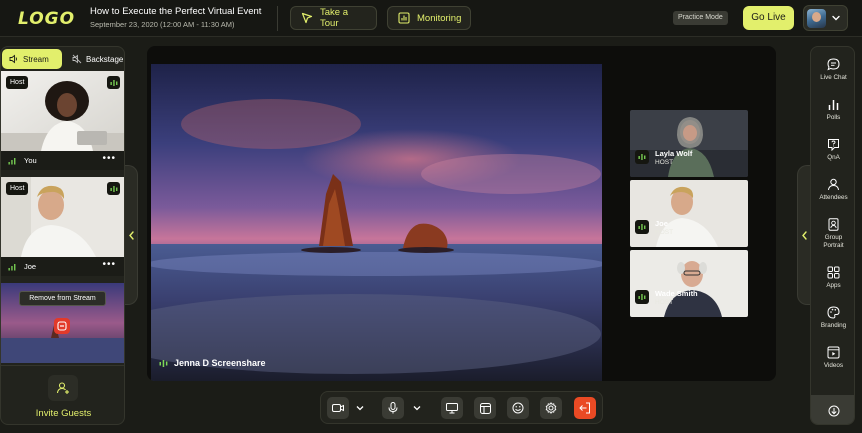 Image resolution: width=862 pixels, height=433 pixels. I want to click on layout-icon, so click(485, 408).